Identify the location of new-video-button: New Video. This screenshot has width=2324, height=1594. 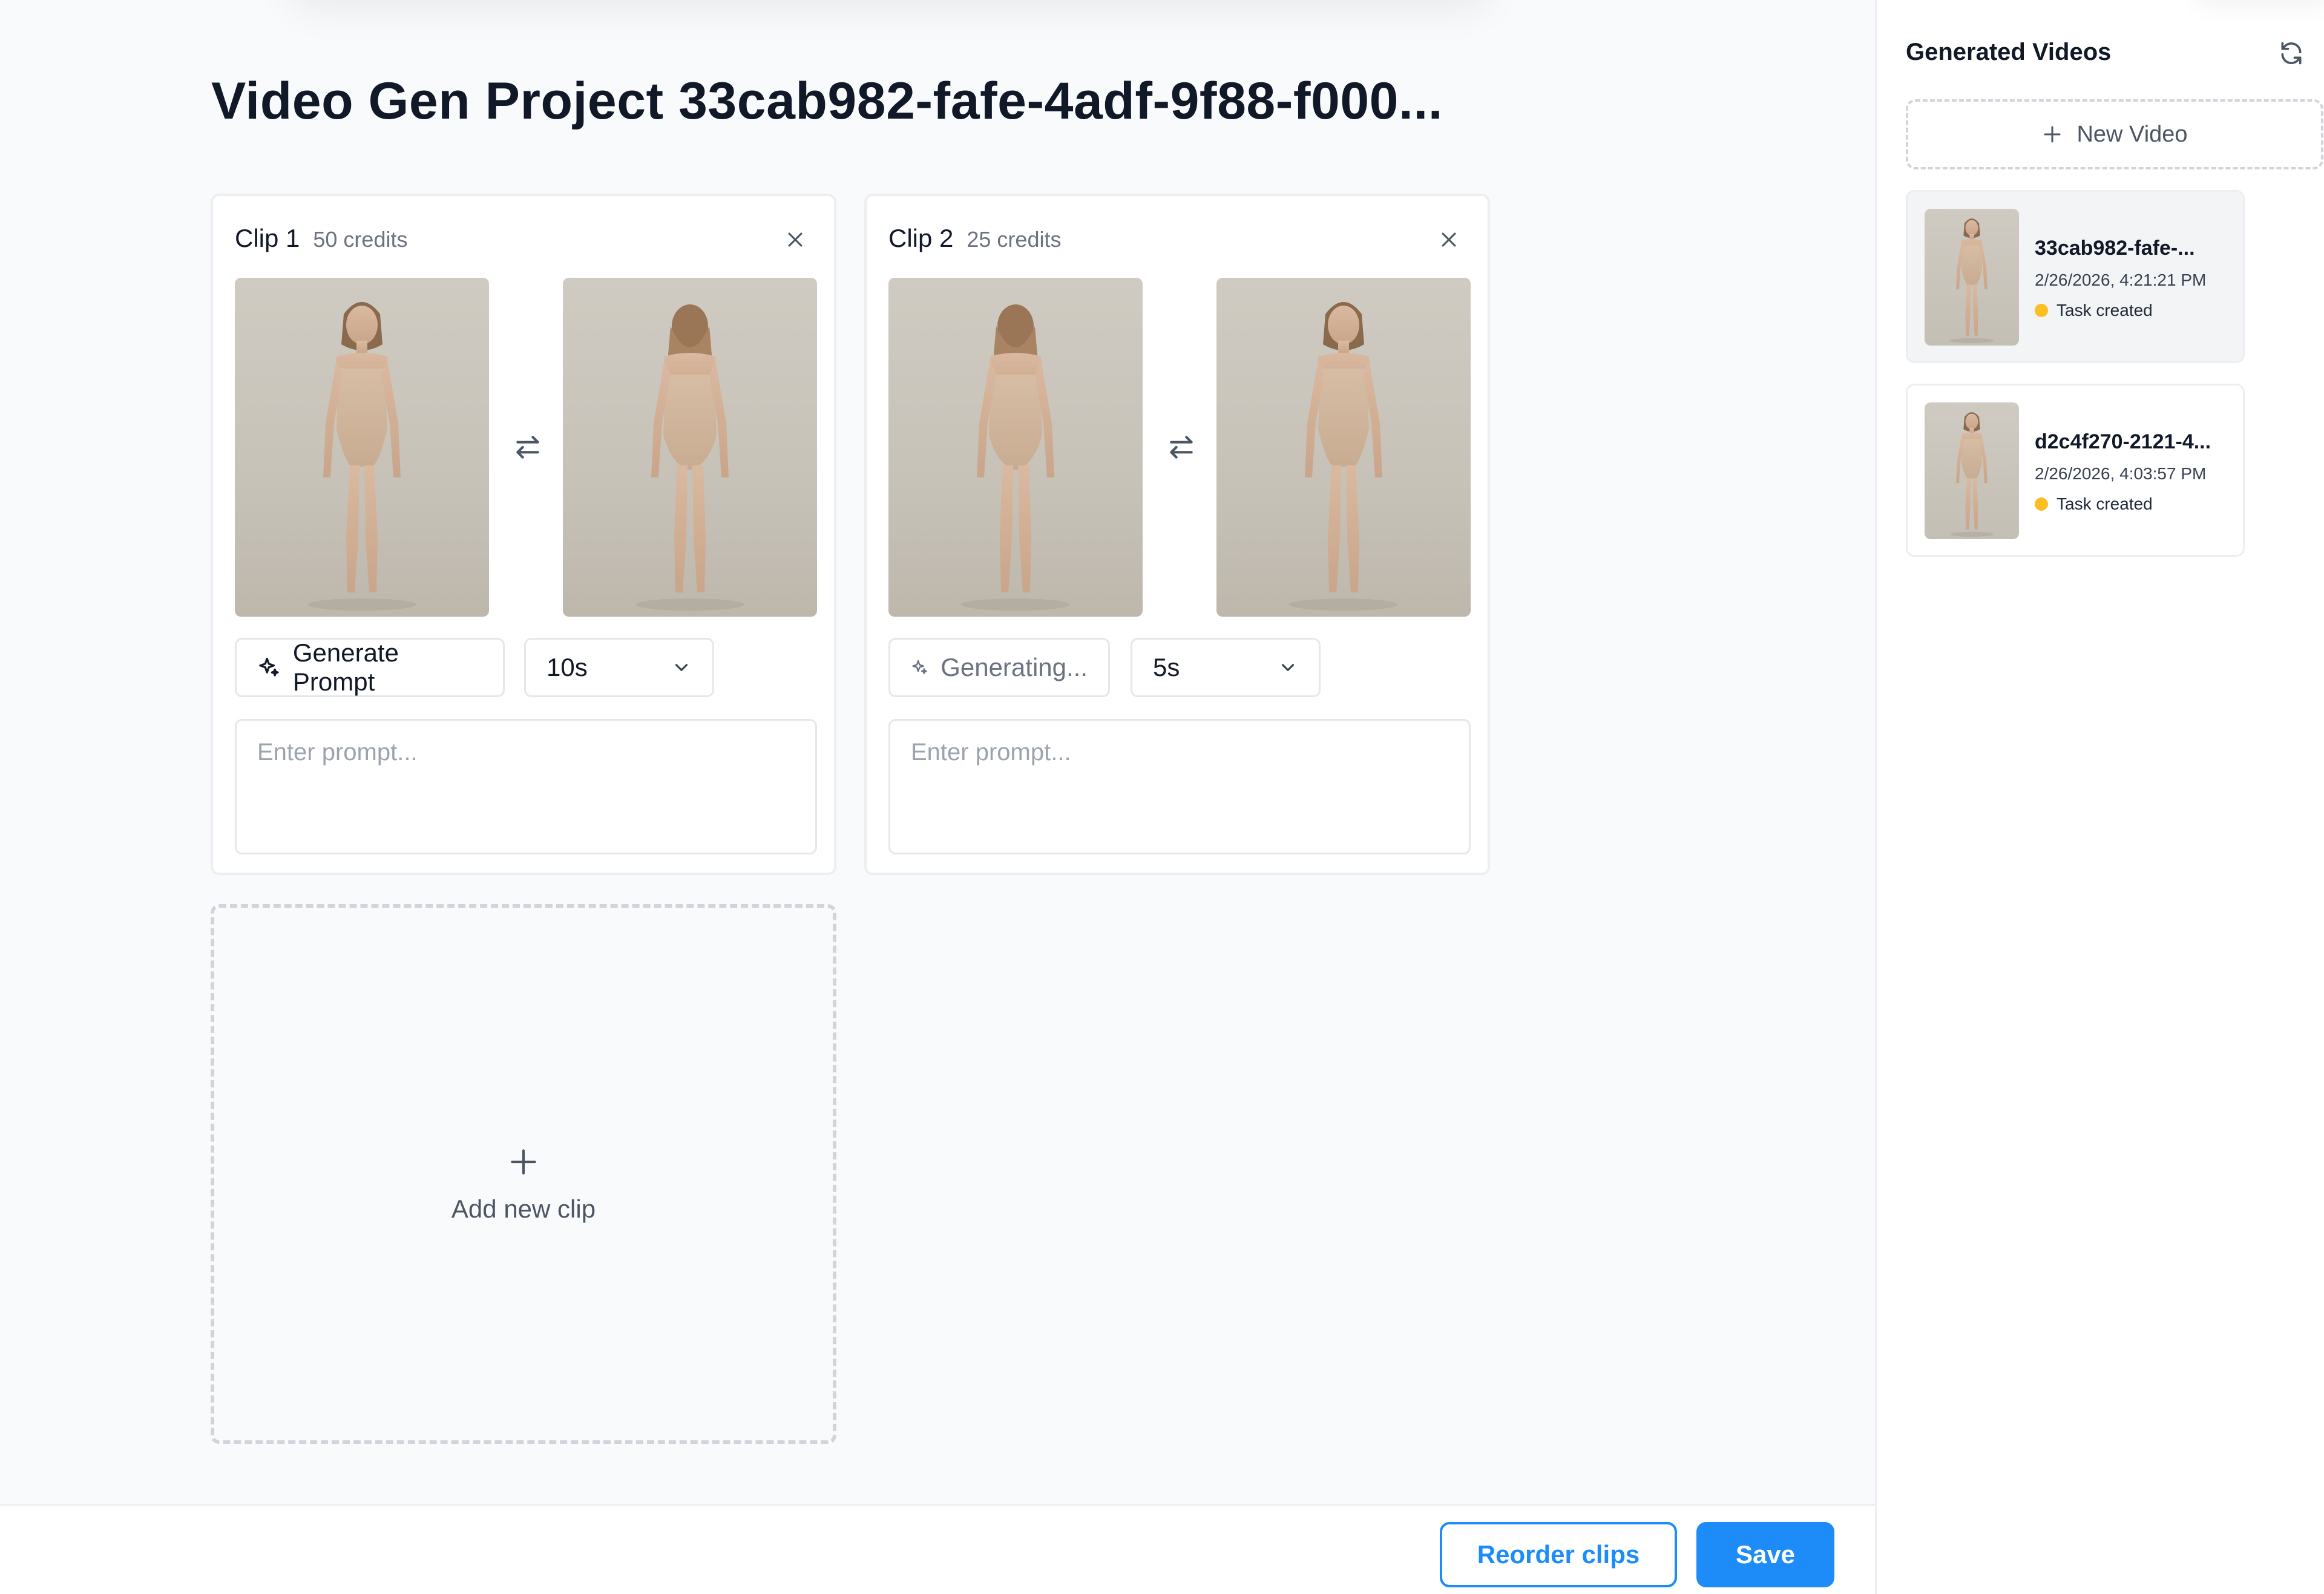
(2114, 134).